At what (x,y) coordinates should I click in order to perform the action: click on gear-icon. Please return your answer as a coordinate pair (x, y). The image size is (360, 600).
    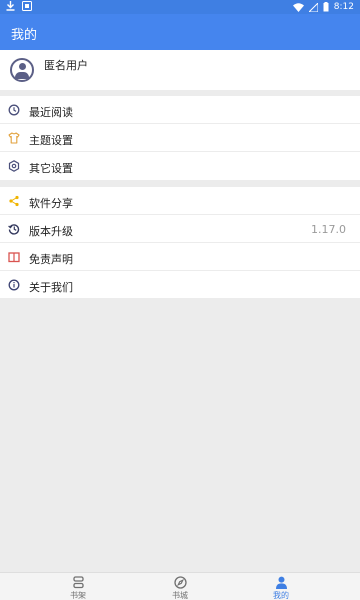
    Looking at the image, I should click on (14, 166).